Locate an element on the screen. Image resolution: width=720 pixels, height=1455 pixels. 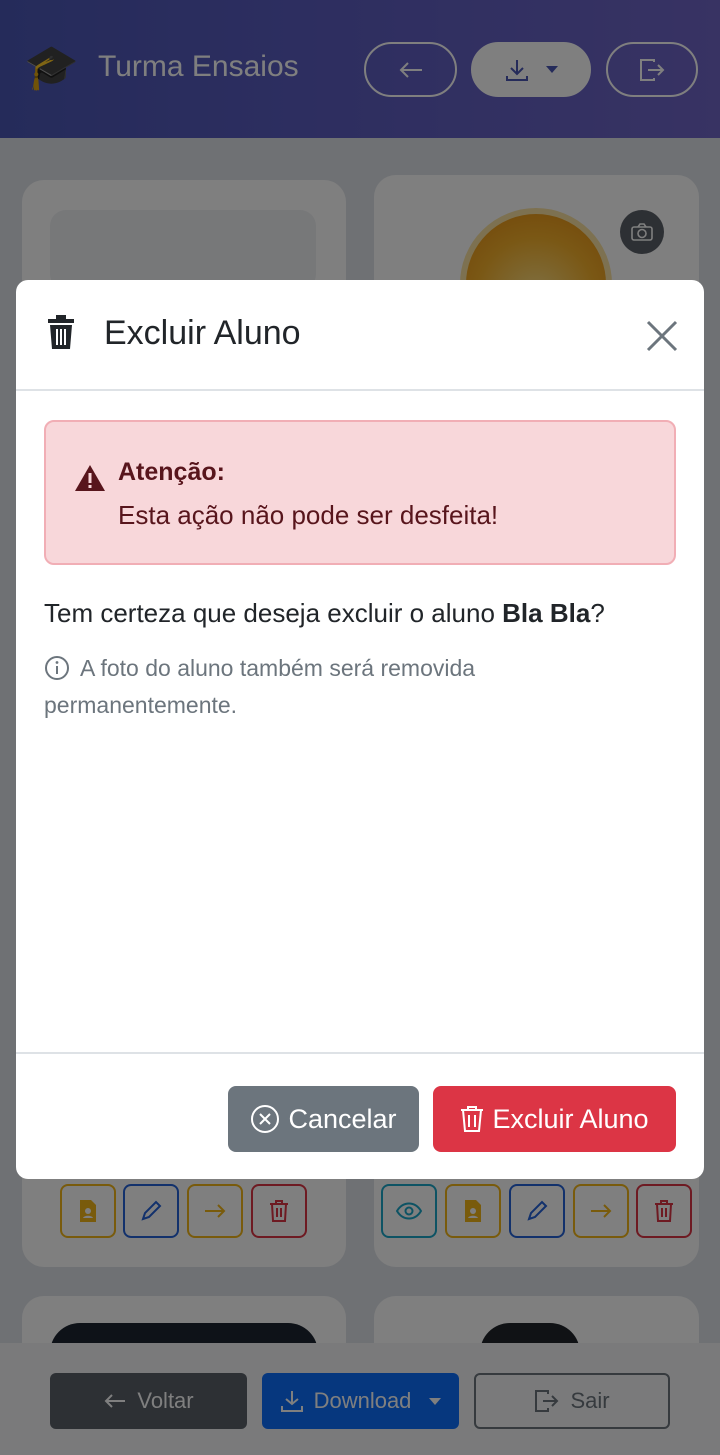
close-button is located at coordinates (662, 336).